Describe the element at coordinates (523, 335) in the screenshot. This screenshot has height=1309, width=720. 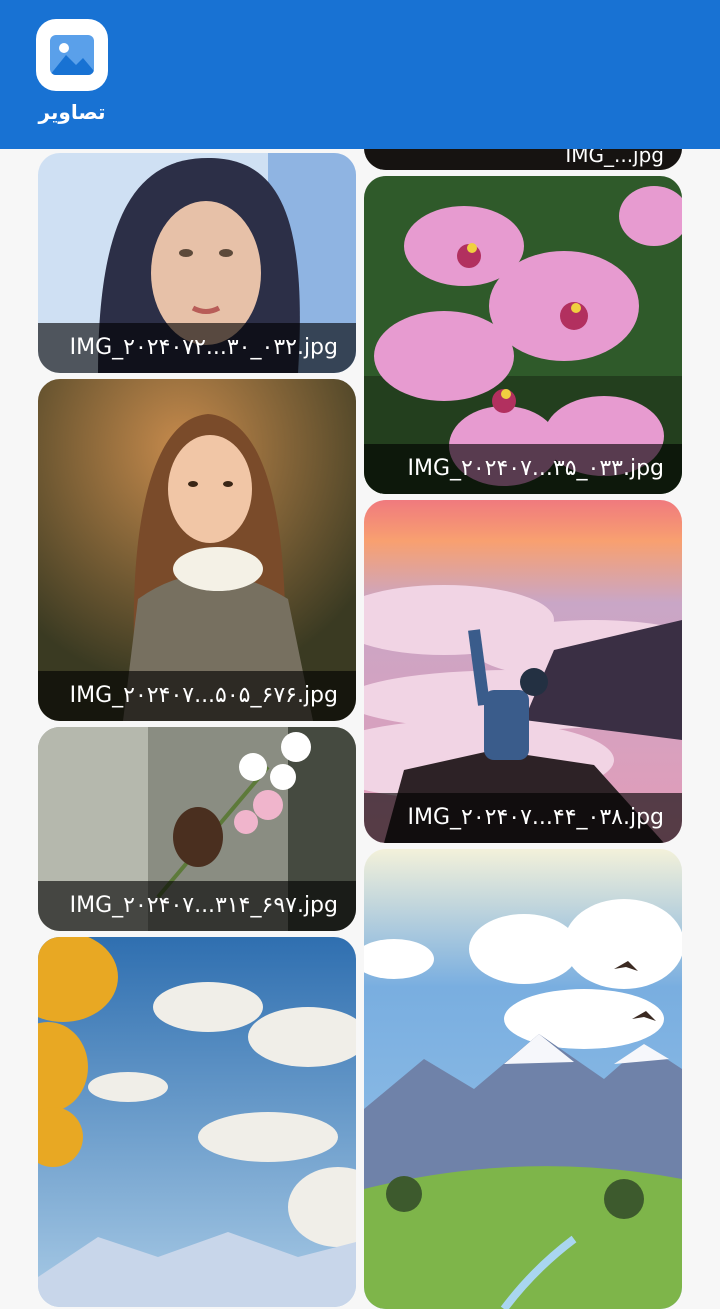
I see `gallery-item-orchids: IMG_۲۰۲۴۰۷...۳۵_۰۳۳.jpg` at that location.